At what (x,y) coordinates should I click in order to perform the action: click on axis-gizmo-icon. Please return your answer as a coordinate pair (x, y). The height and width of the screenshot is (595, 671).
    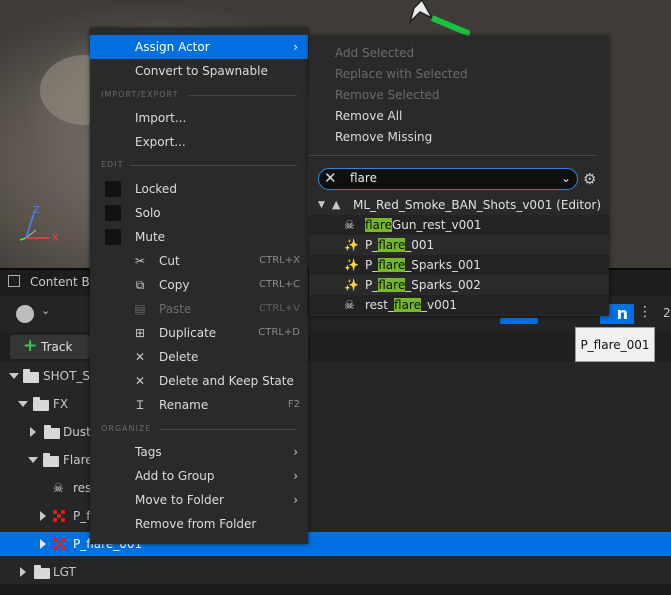
    Looking at the image, I should click on (34, 225).